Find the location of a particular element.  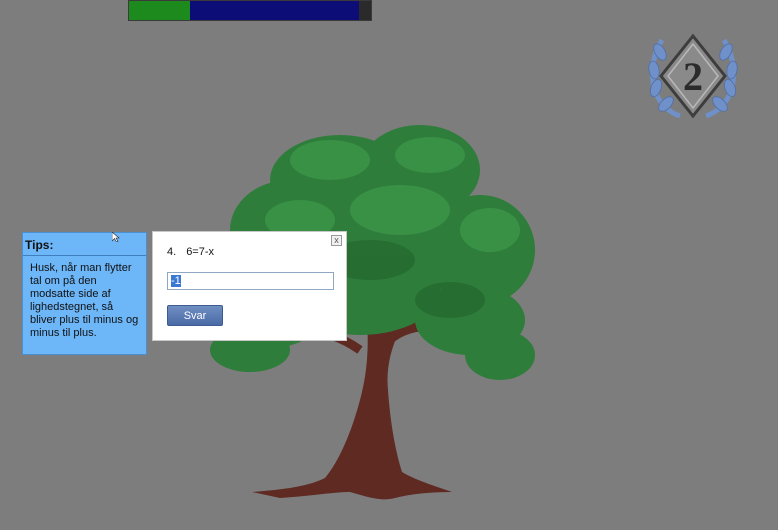

progress-fill-green is located at coordinates (159, 10).